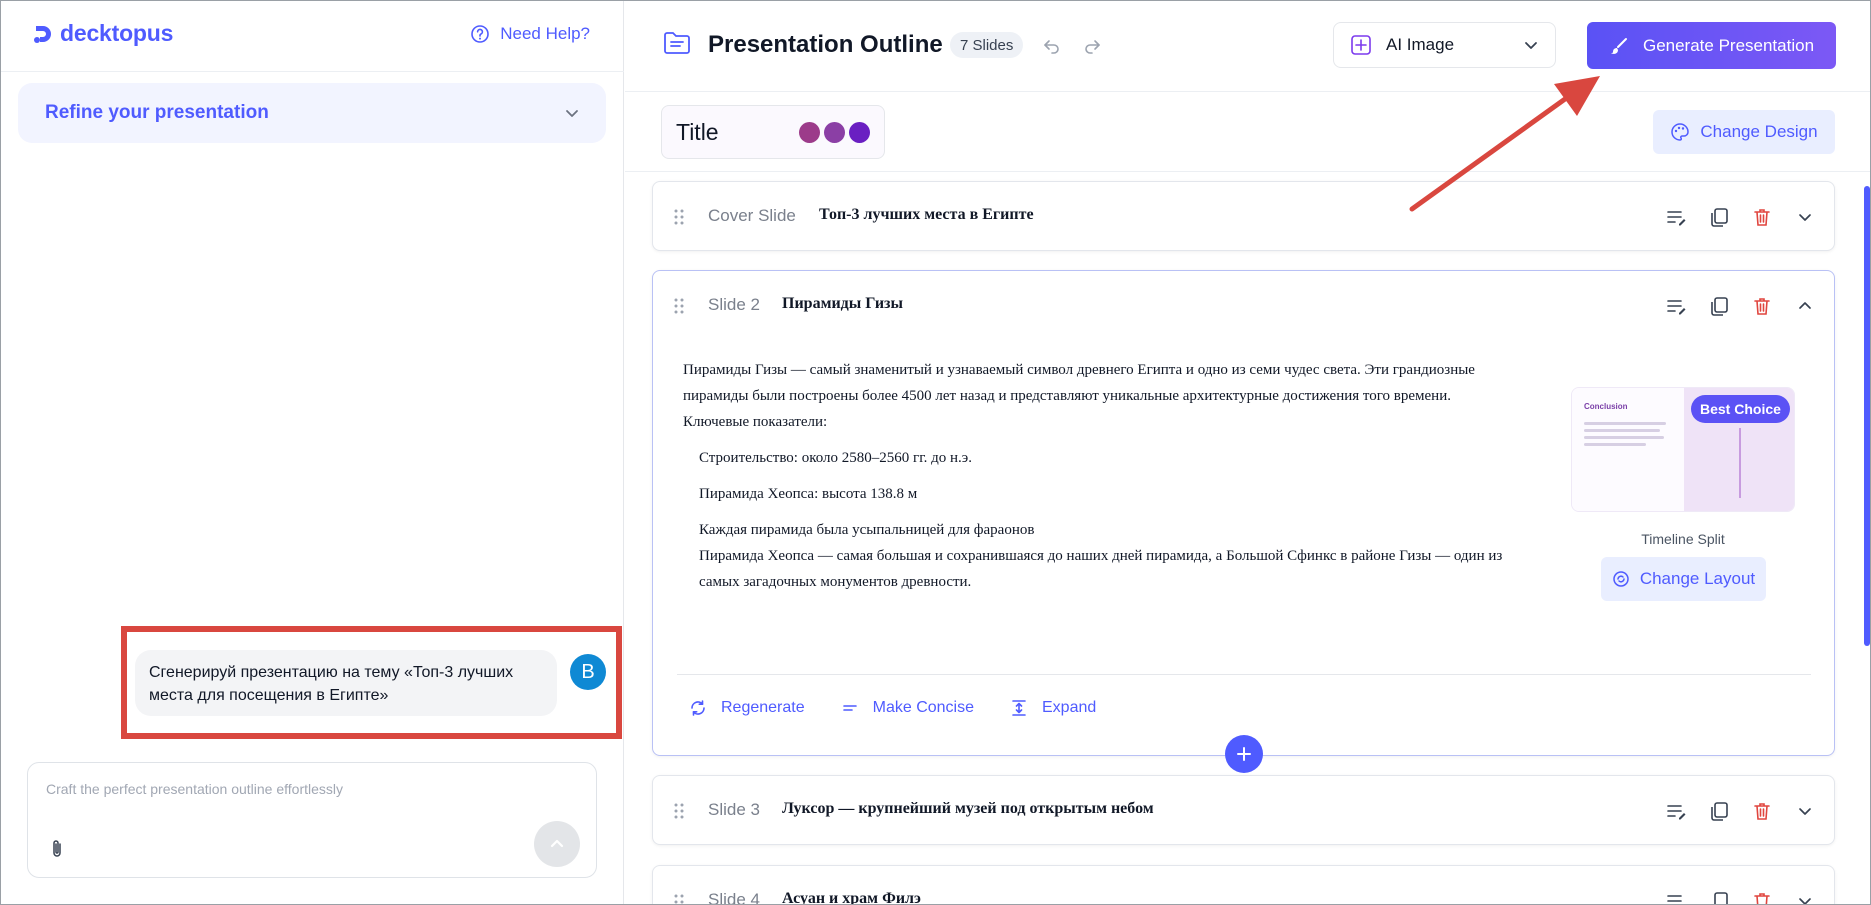  I want to click on help-circle-icon, so click(480, 34).